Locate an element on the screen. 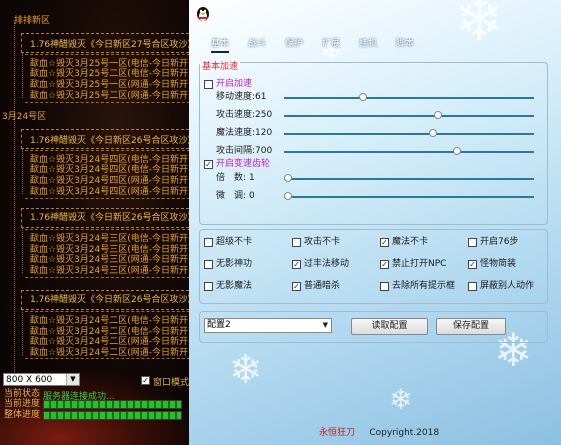 This screenshot has height=445, width=561. tree-group-header: 3月24号区 is located at coordinates (24, 117).